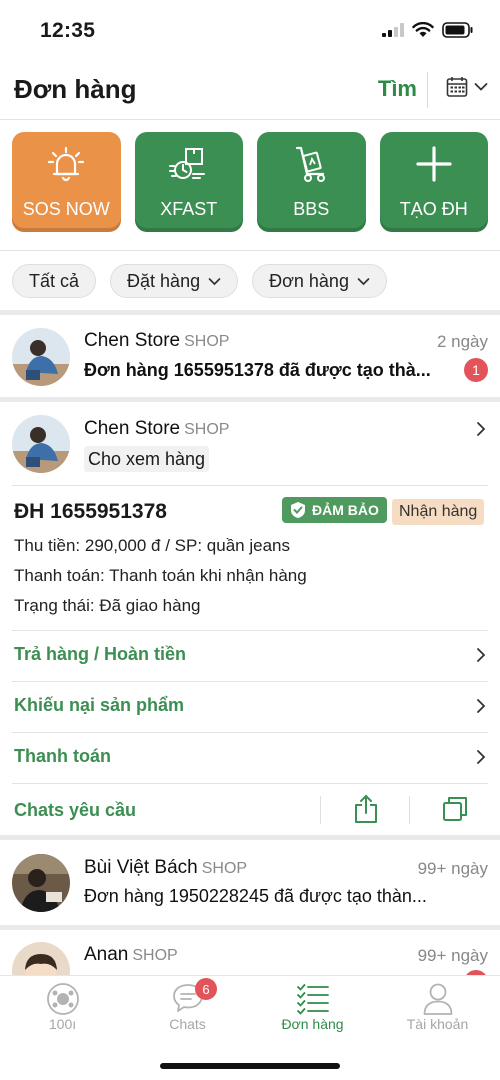 Image resolution: width=500 pixels, height=1080 pixels. I want to click on tab-hub: 100ı, so click(62, 1006).